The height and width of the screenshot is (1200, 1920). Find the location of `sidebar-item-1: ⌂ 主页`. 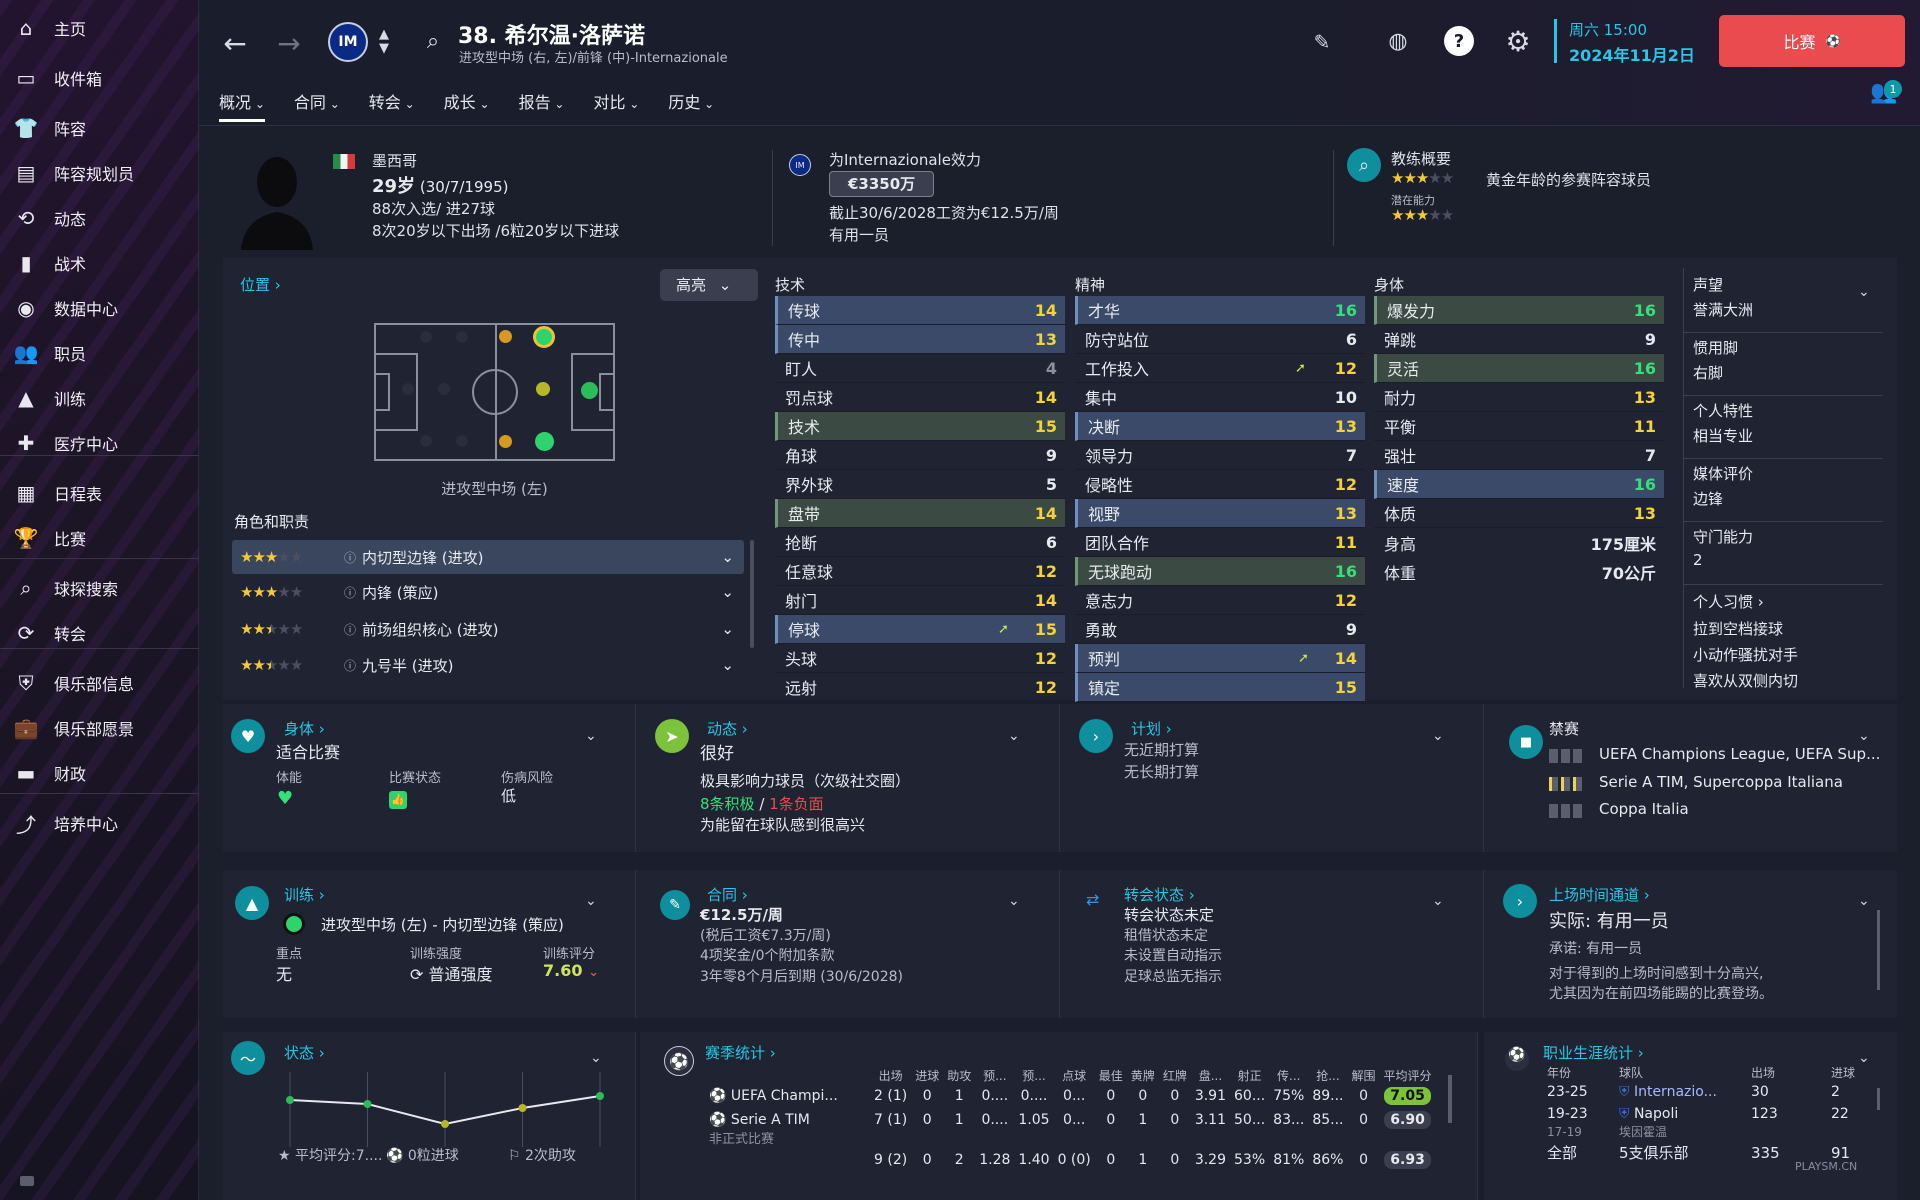

sidebar-item-1: ⌂ 主页 is located at coordinates (99, 28).